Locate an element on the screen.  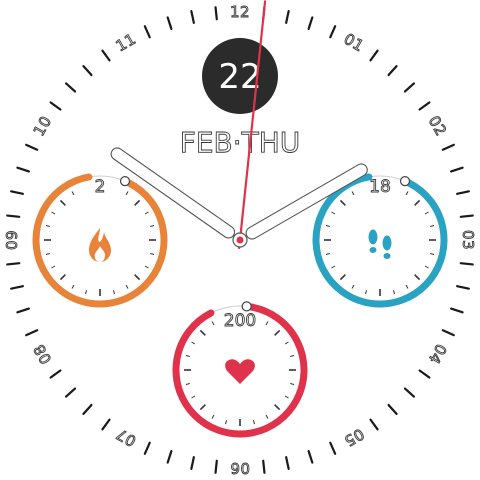
hour-numeral: 01 is located at coordinates (354, 43).